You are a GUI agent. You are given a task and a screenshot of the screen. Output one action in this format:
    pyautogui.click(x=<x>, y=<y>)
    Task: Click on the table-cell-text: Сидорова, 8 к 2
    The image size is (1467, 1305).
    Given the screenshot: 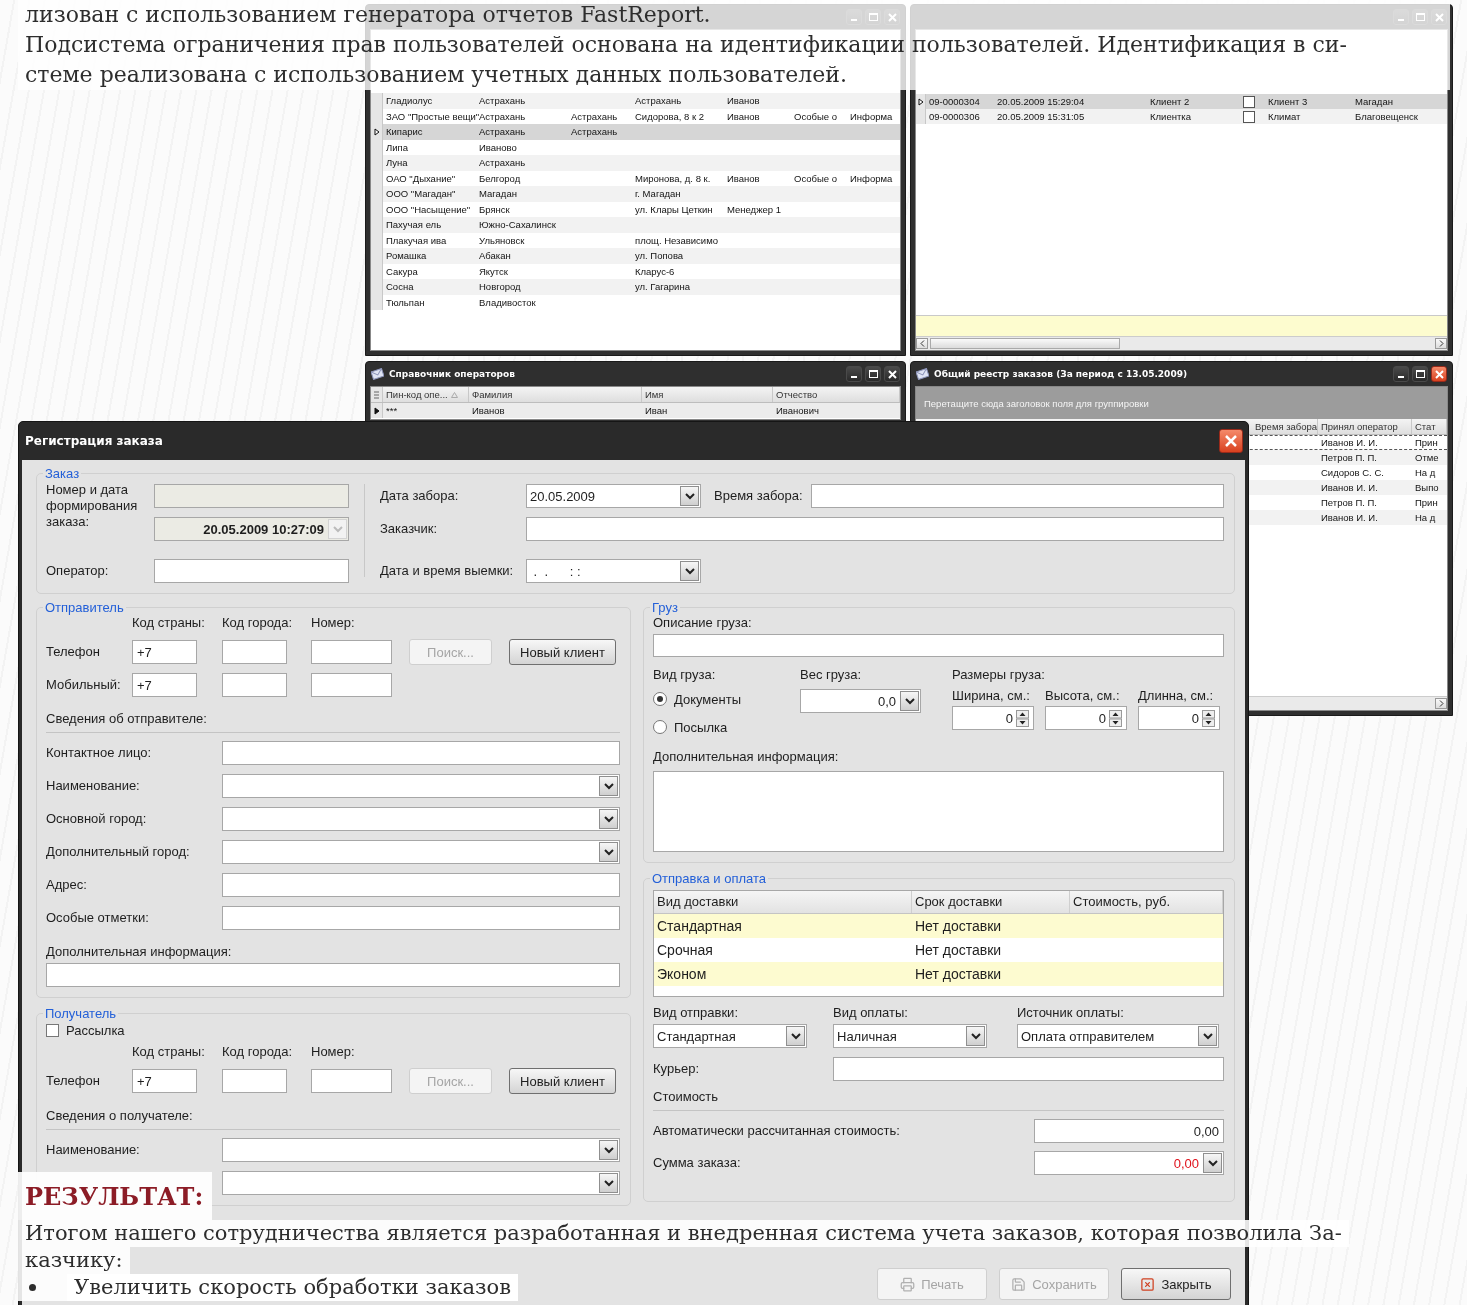 What is the action you would take?
    pyautogui.click(x=670, y=116)
    